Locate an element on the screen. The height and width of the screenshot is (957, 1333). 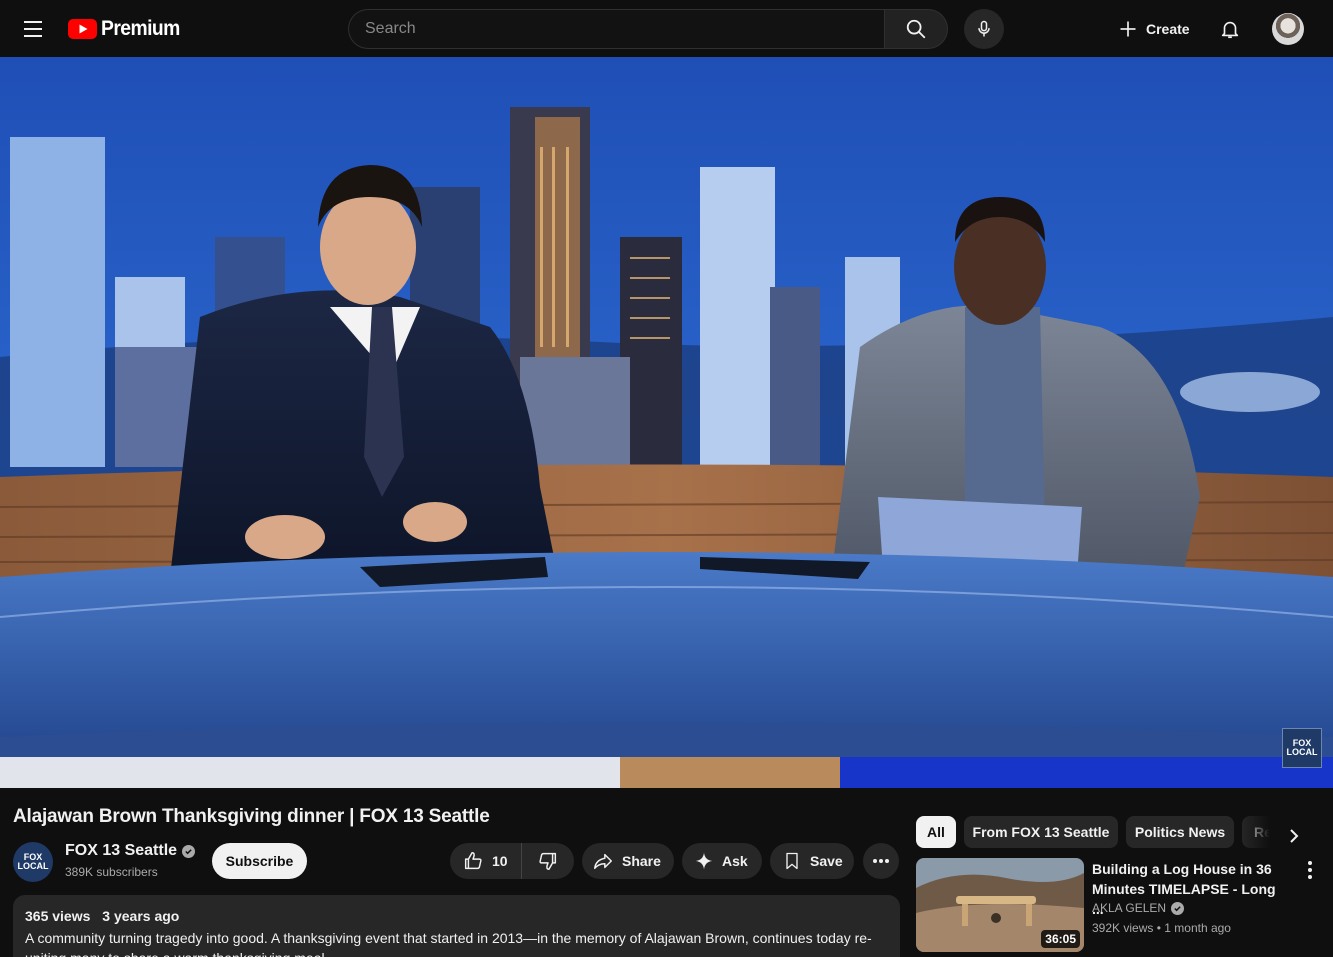
logo-text: Premium is located at coordinates (140, 28).